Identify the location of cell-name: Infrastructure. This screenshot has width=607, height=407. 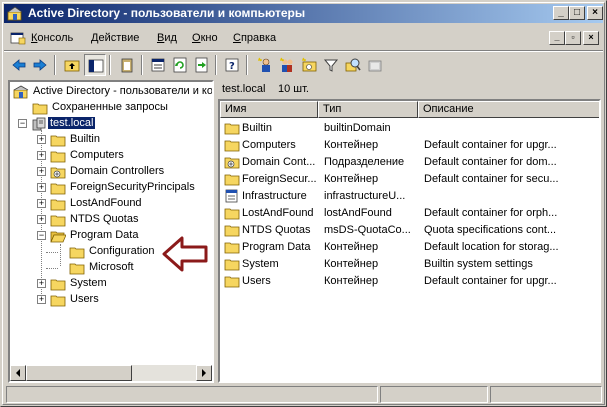
(274, 196).